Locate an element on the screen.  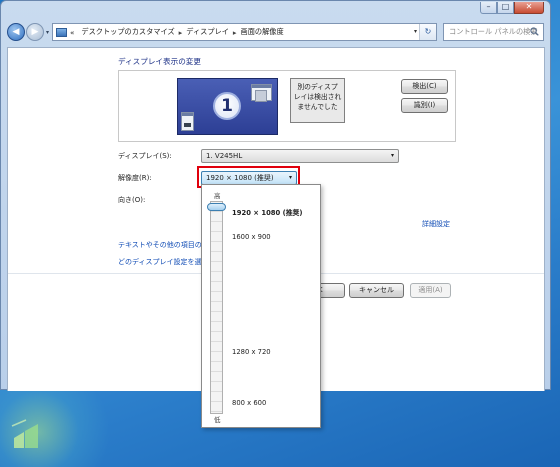
search-placeholder: コントロール パネルの検索 is located at coordinates (493, 32).